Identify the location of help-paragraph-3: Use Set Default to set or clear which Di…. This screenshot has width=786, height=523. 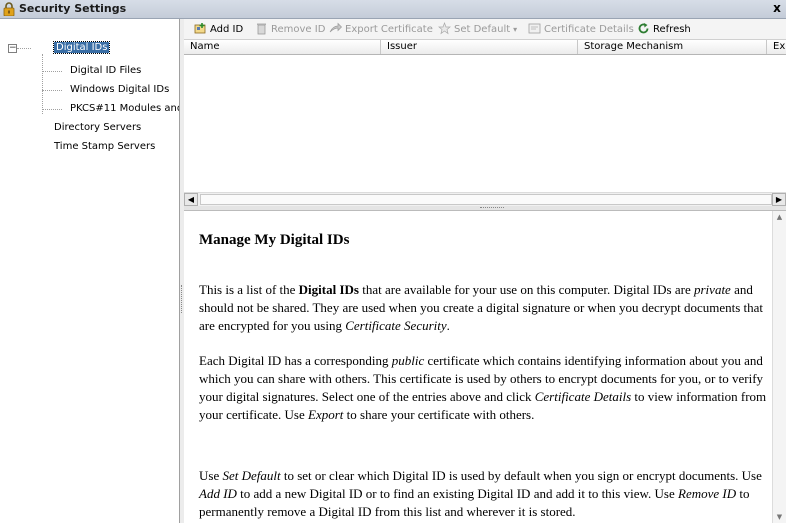
(480, 493).